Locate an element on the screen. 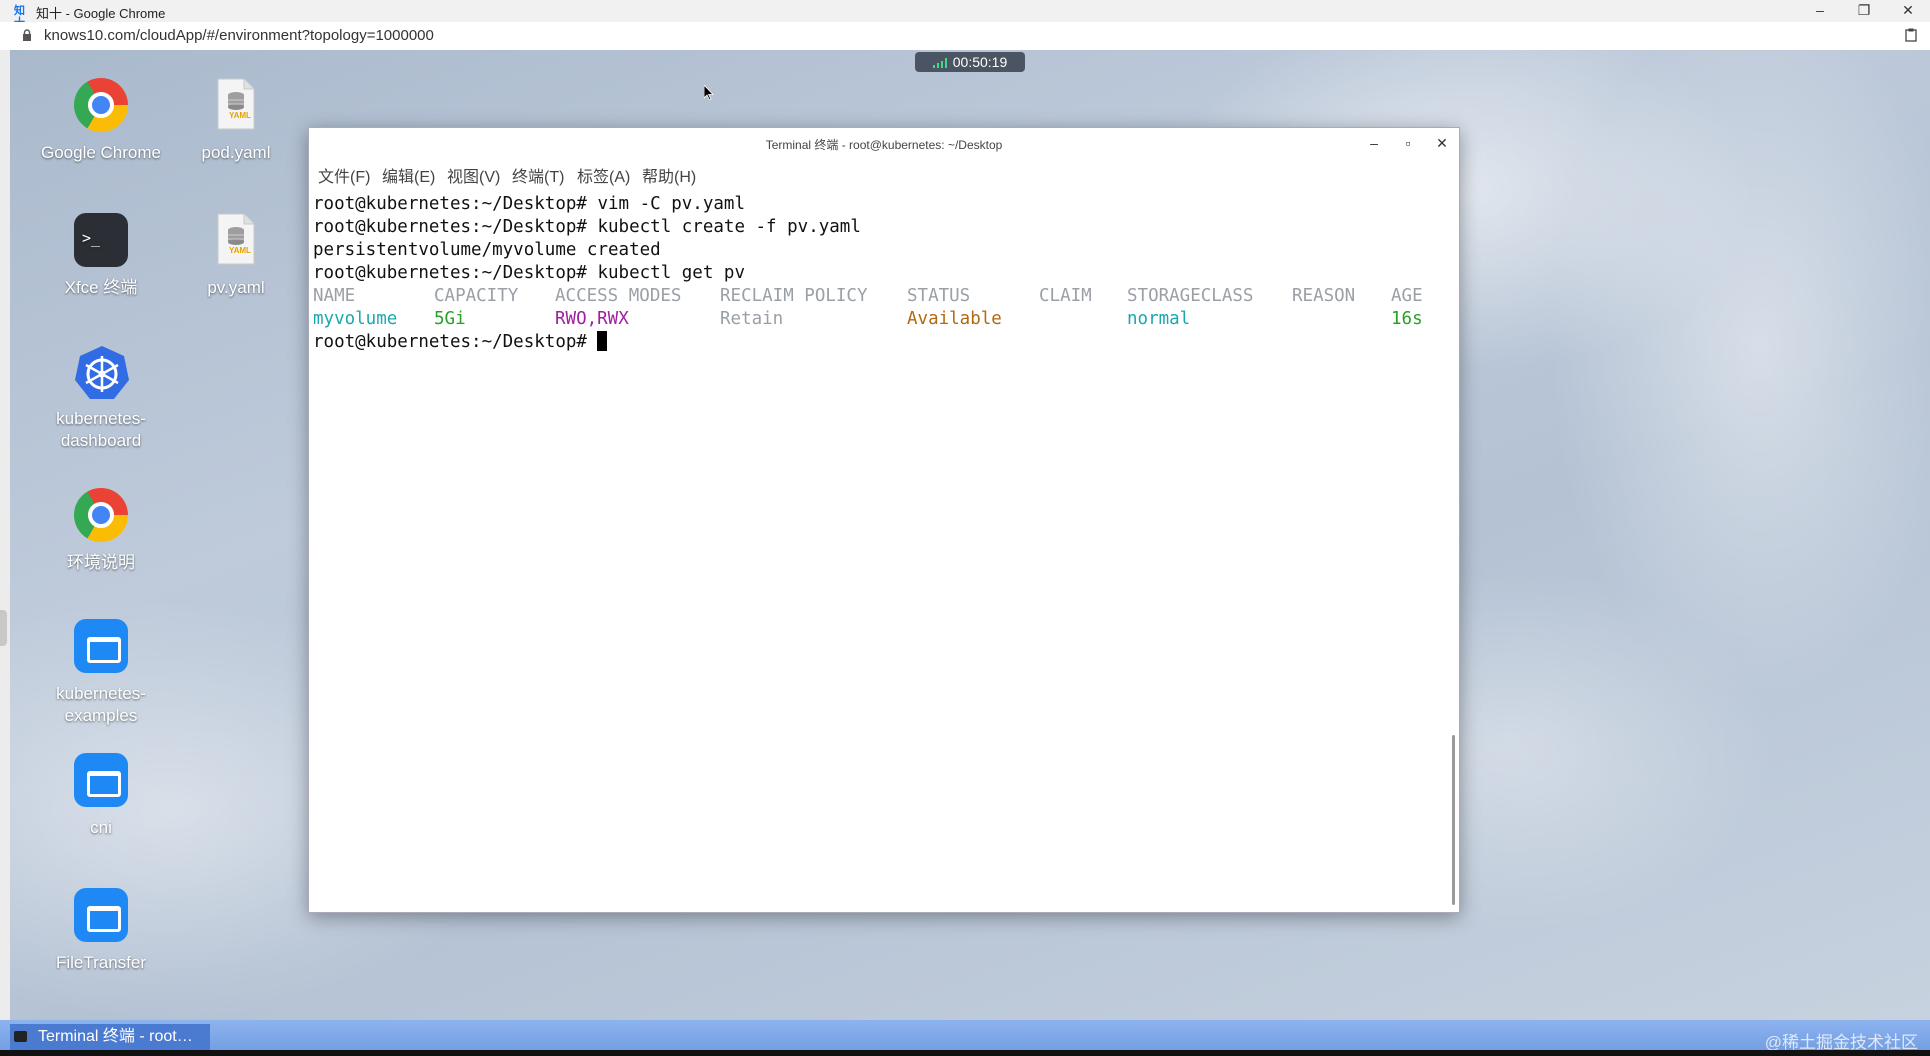 Image resolution: width=1930 pixels, height=1056 pixels. terminal-prompt-line: root@kubernetes:~/Desktop# is located at coordinates (460, 342).